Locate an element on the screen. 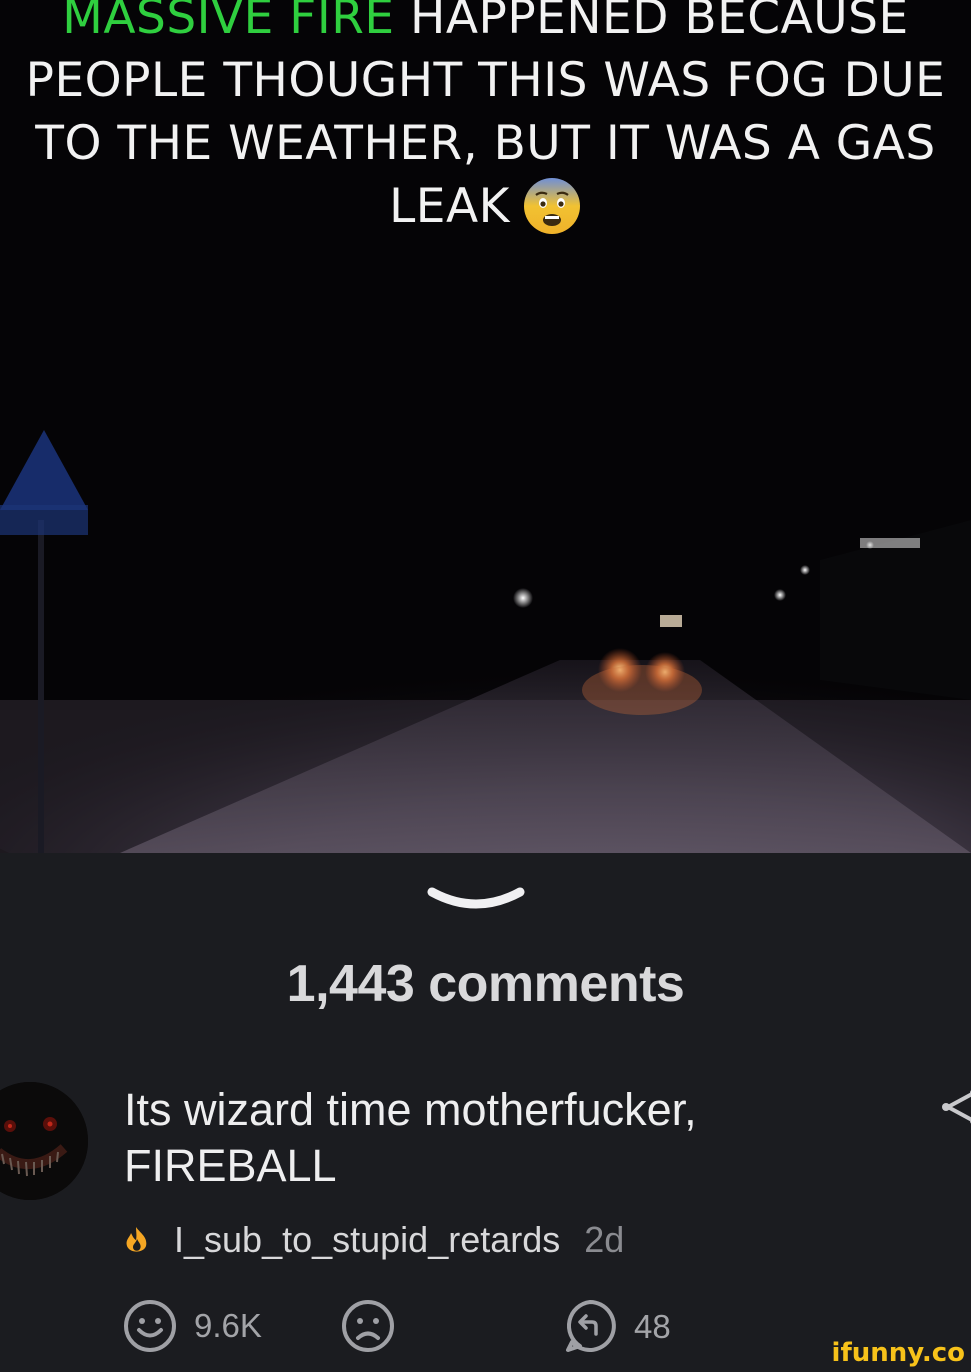 Image resolution: width=971 pixels, height=1372 pixels. smile-icon is located at coordinates (150, 1326).